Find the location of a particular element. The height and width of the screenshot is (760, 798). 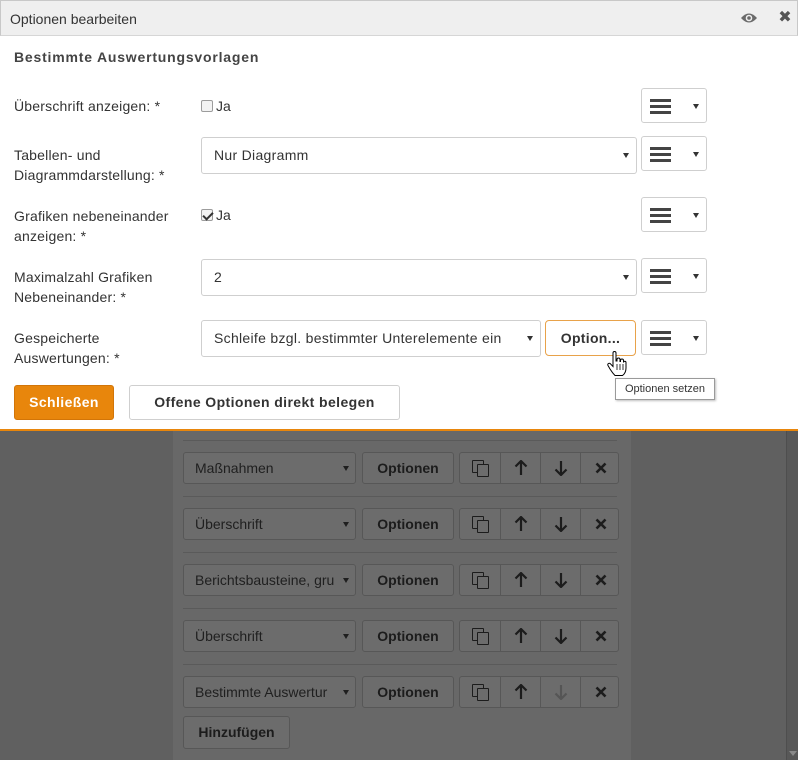

label-ueberschrift: Überschrift anzeigen: * is located at coordinates (87, 106).